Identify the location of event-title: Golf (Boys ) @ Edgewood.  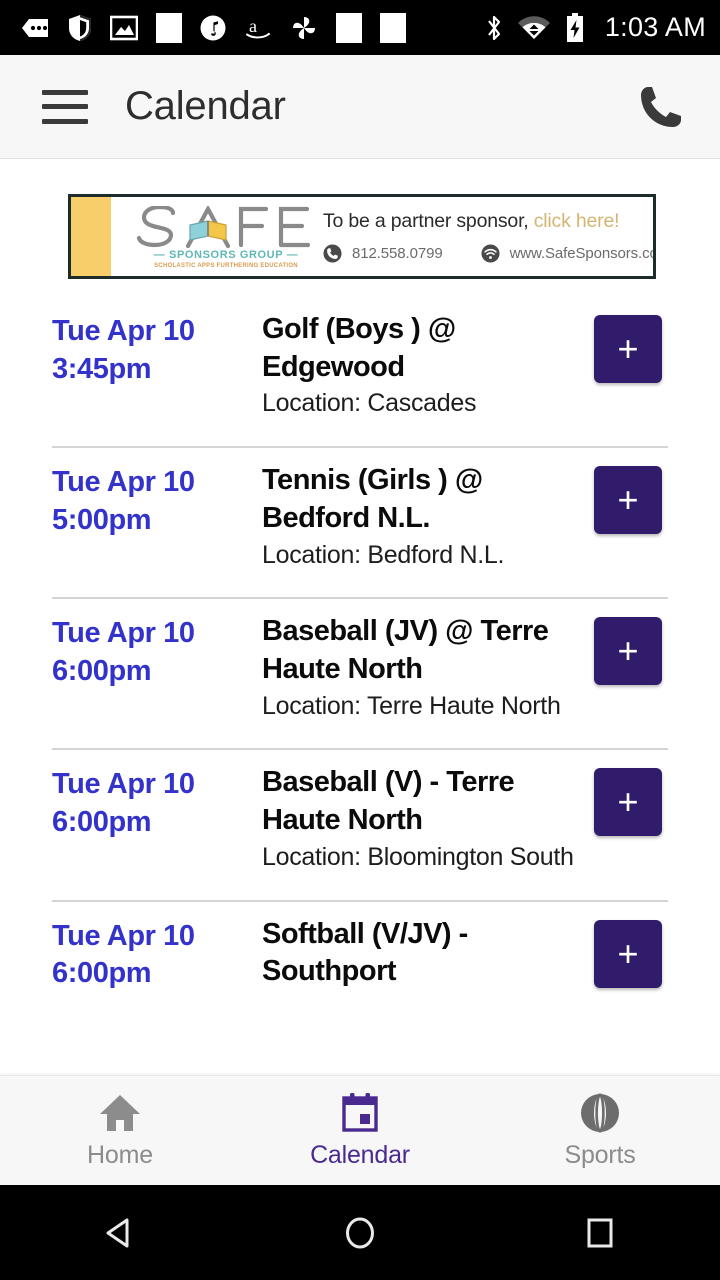
(359, 348).